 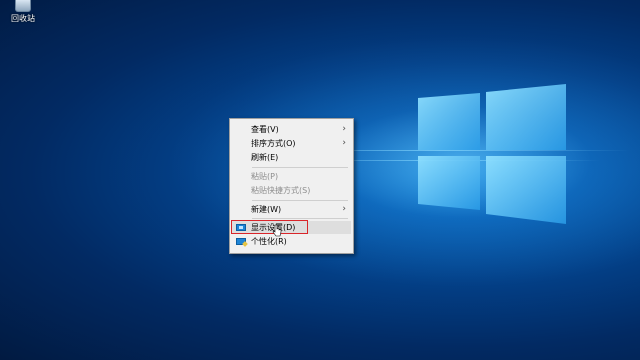 What do you see at coordinates (266, 209) in the screenshot?
I see `menu-item-label: 新建(W)` at bounding box center [266, 209].